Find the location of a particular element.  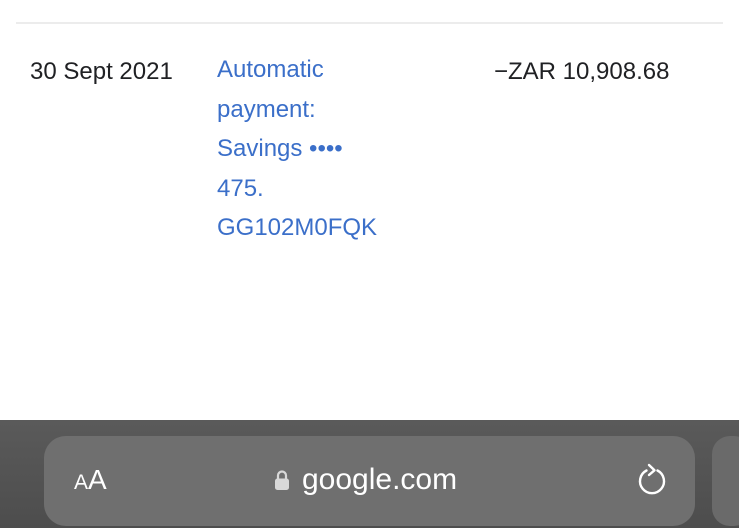

transaction-amount: −ZAR 10,908.68 is located at coordinates (582, 71).